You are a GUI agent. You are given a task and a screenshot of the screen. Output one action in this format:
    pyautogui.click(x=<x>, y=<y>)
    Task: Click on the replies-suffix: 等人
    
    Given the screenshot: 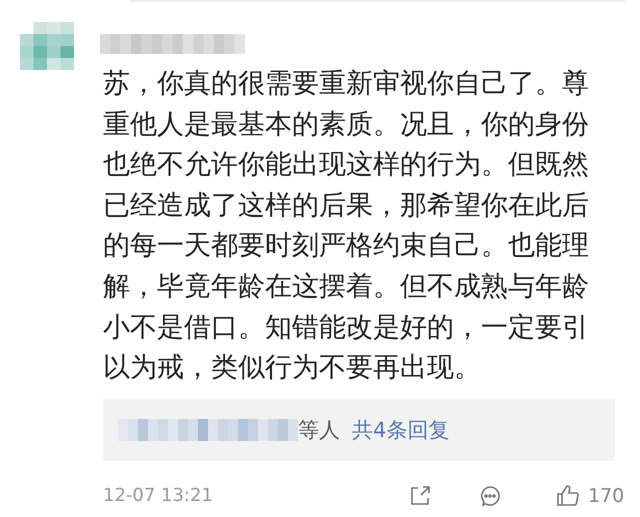 What is the action you would take?
    pyautogui.click(x=319, y=430)
    